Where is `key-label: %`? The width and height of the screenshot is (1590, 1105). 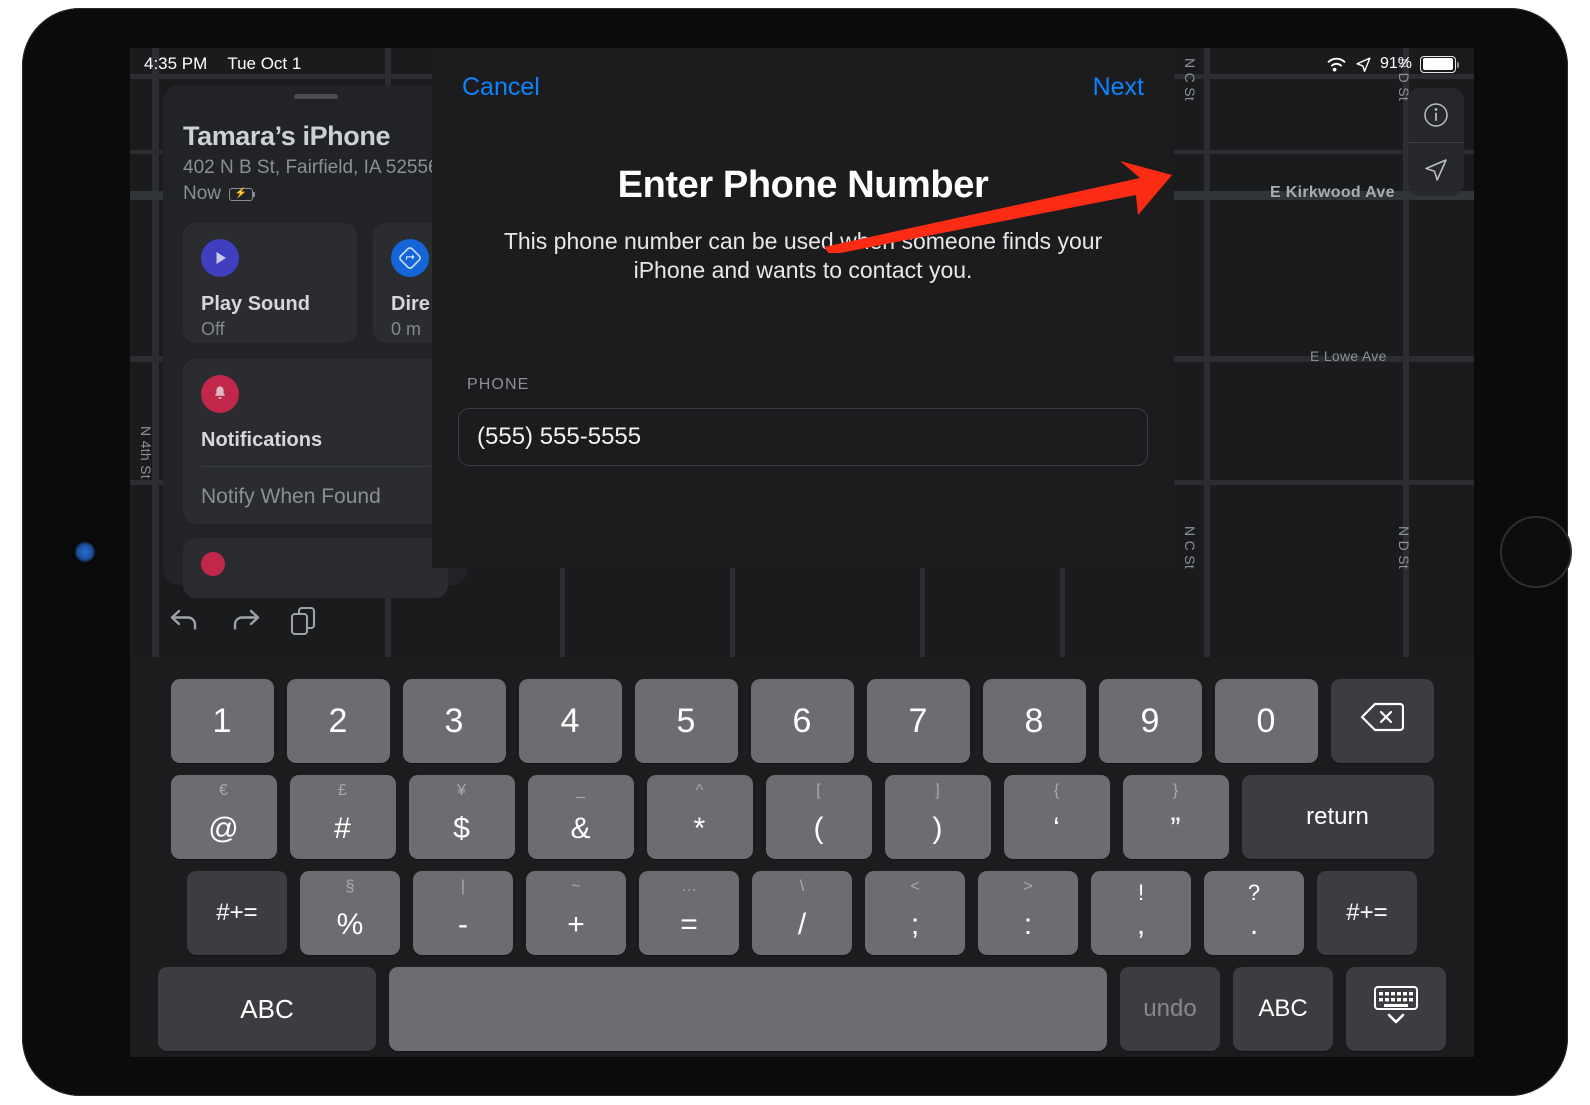 key-label: % is located at coordinates (350, 924).